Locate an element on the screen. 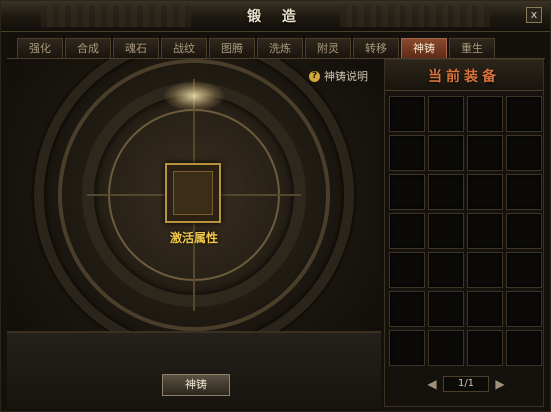 The image size is (551, 412). bottom-panel is located at coordinates (194, 370).